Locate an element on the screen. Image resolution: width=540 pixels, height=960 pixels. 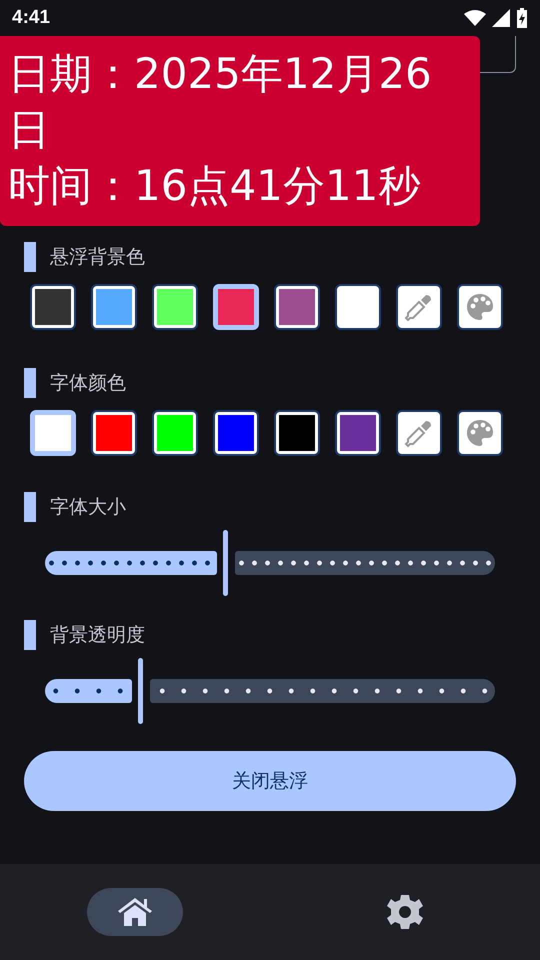
signal-icon is located at coordinates (501, 18).